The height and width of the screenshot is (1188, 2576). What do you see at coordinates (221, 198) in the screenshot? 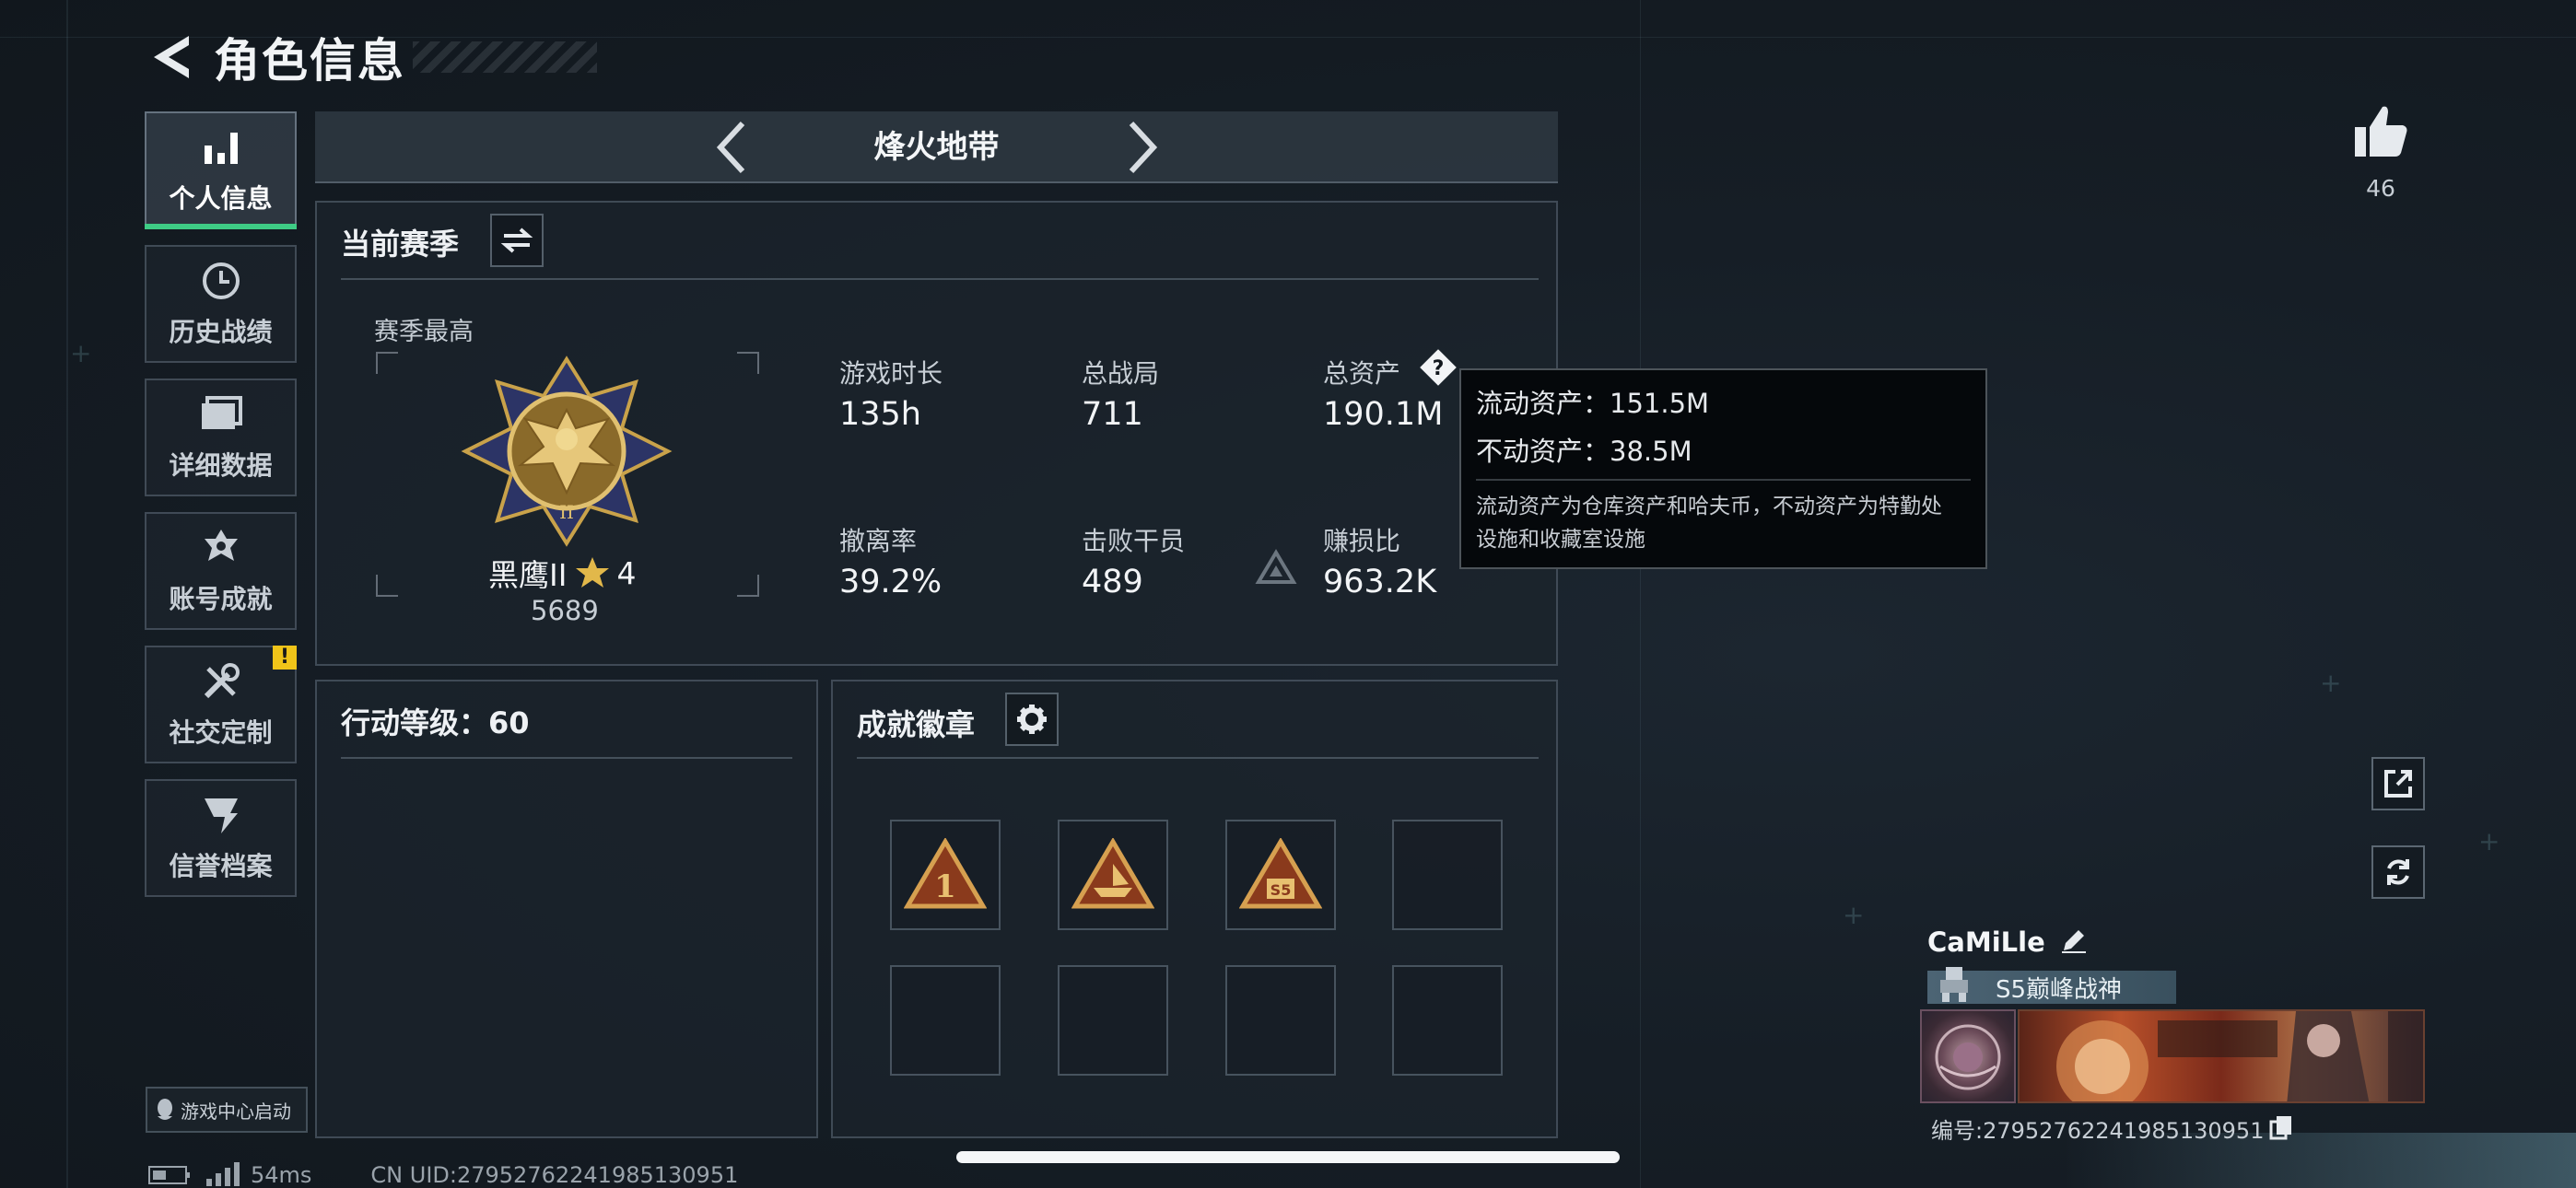
I see `nav-label: 个人信息` at bounding box center [221, 198].